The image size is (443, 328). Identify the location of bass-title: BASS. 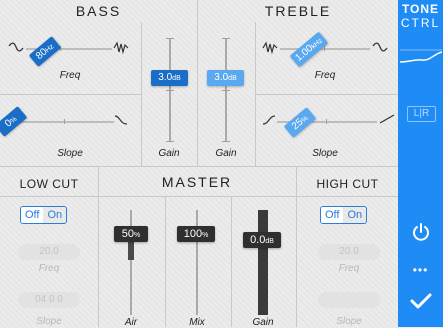
(98, 11).